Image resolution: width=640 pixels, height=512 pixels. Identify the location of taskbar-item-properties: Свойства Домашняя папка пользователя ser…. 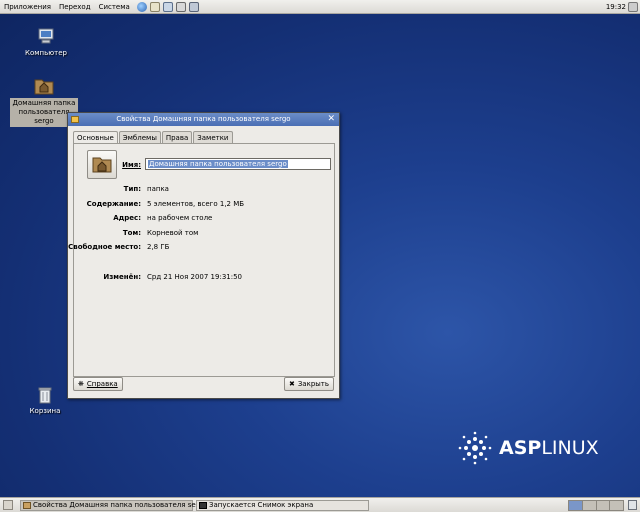
(113, 505).